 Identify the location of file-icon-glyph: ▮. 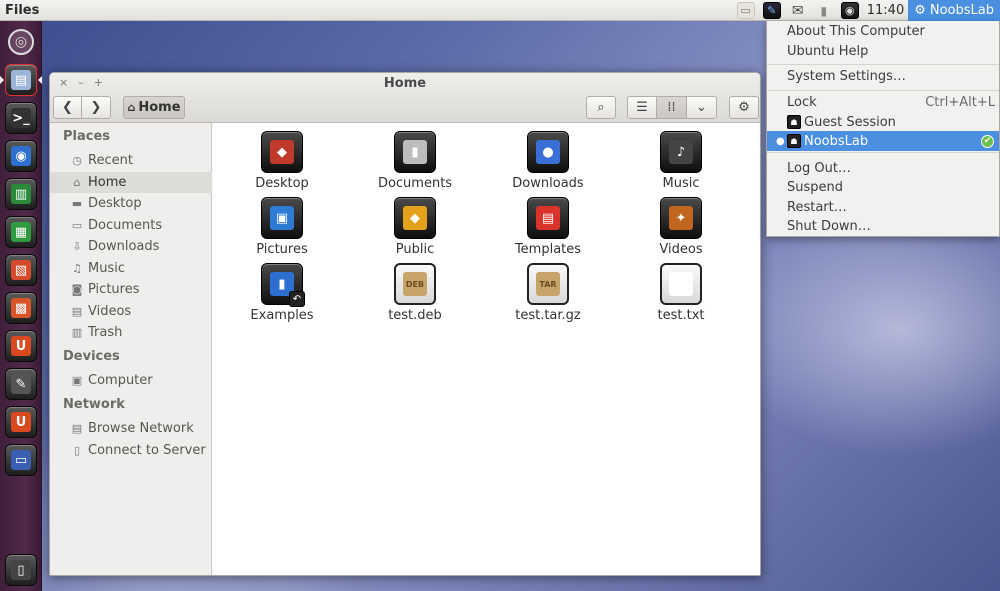
(415, 152).